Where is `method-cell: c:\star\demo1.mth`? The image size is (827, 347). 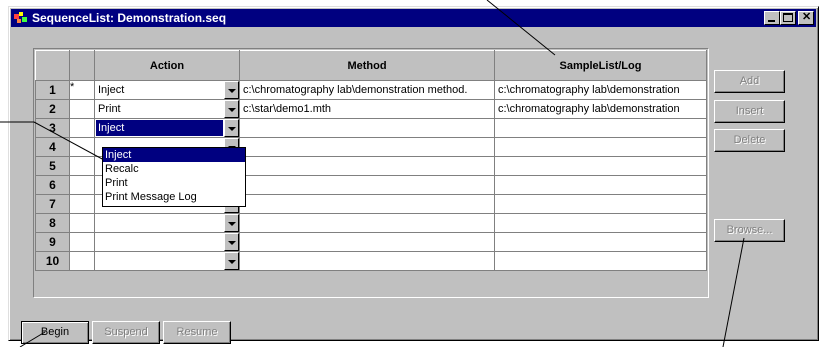
method-cell: c:\star\demo1.mth is located at coordinates (367, 109).